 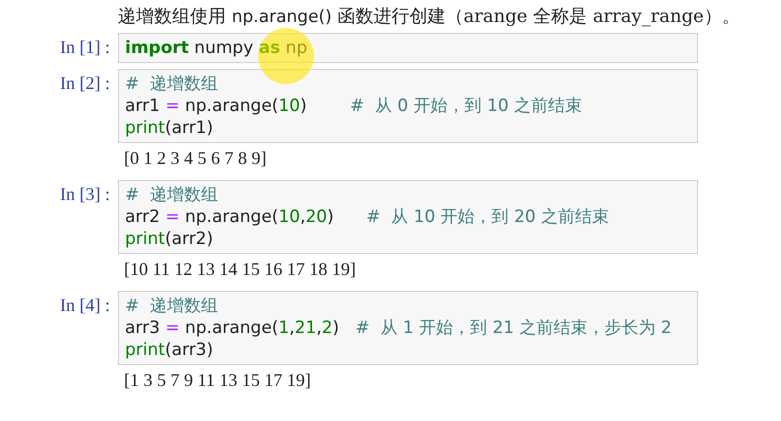 I want to click on code-line: arr2 = np.arange(10,20) # 从 10 开始，到 20 之前结束, so click(x=367, y=217).